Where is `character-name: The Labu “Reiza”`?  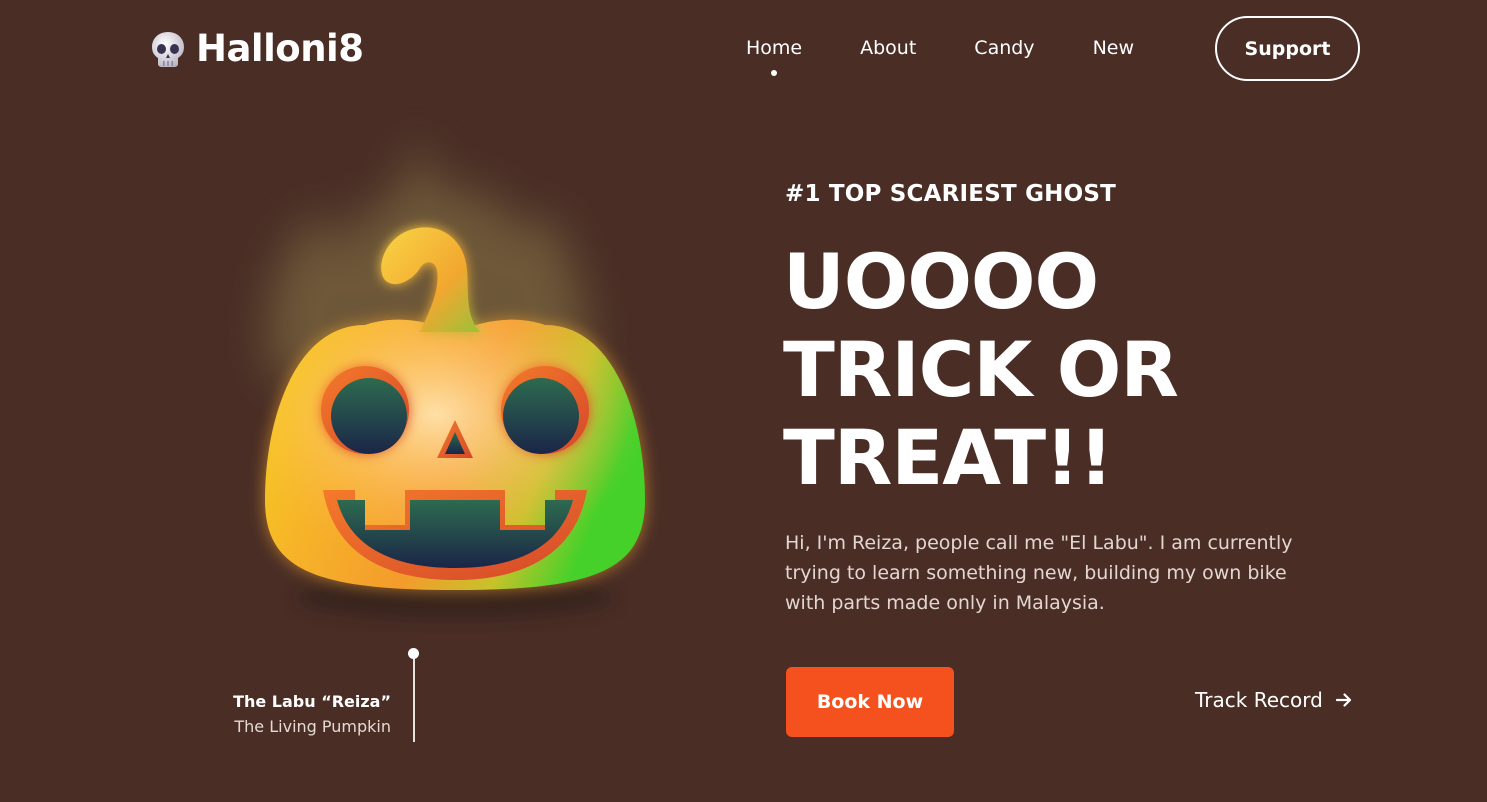
character-name: The Labu “Reiza” is located at coordinates (312, 701).